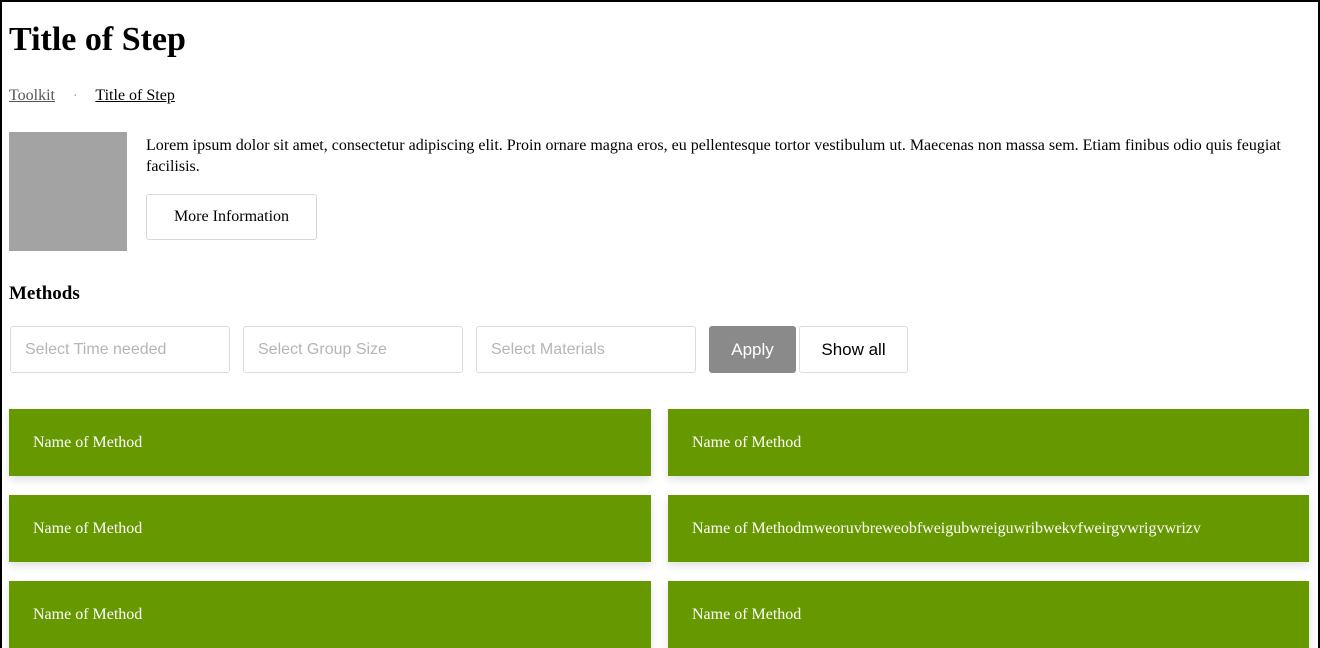 Image resolution: width=1320 pixels, height=648 pixels. I want to click on group-size-select, so click(353, 349).